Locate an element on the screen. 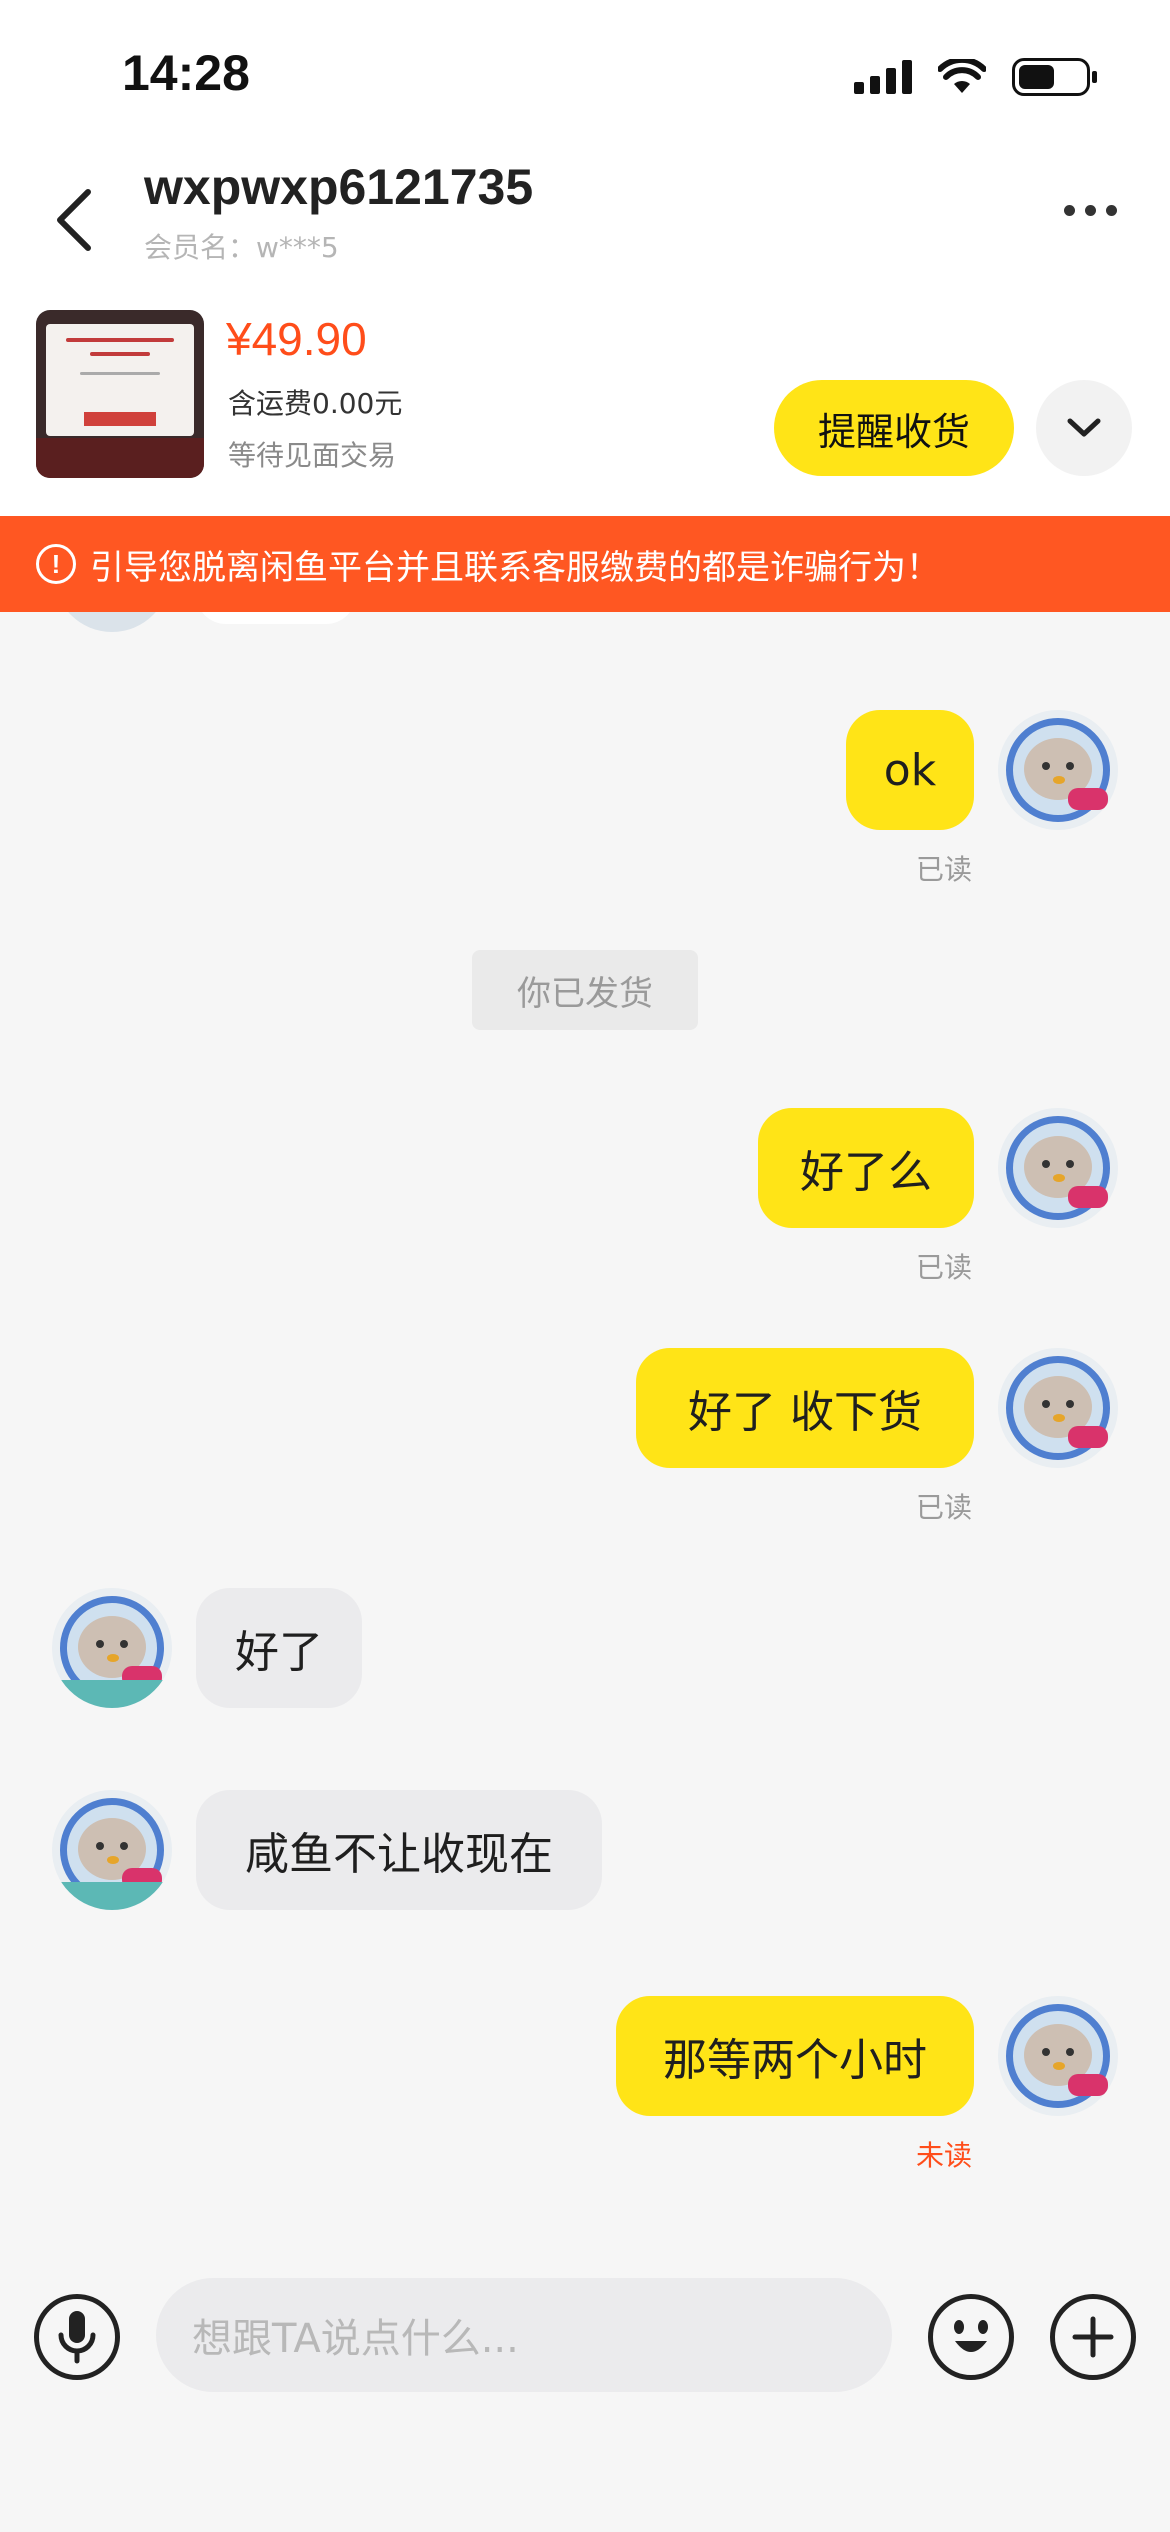 This screenshot has height=2532, width=1170. more-actions-button is located at coordinates (1093, 2337).